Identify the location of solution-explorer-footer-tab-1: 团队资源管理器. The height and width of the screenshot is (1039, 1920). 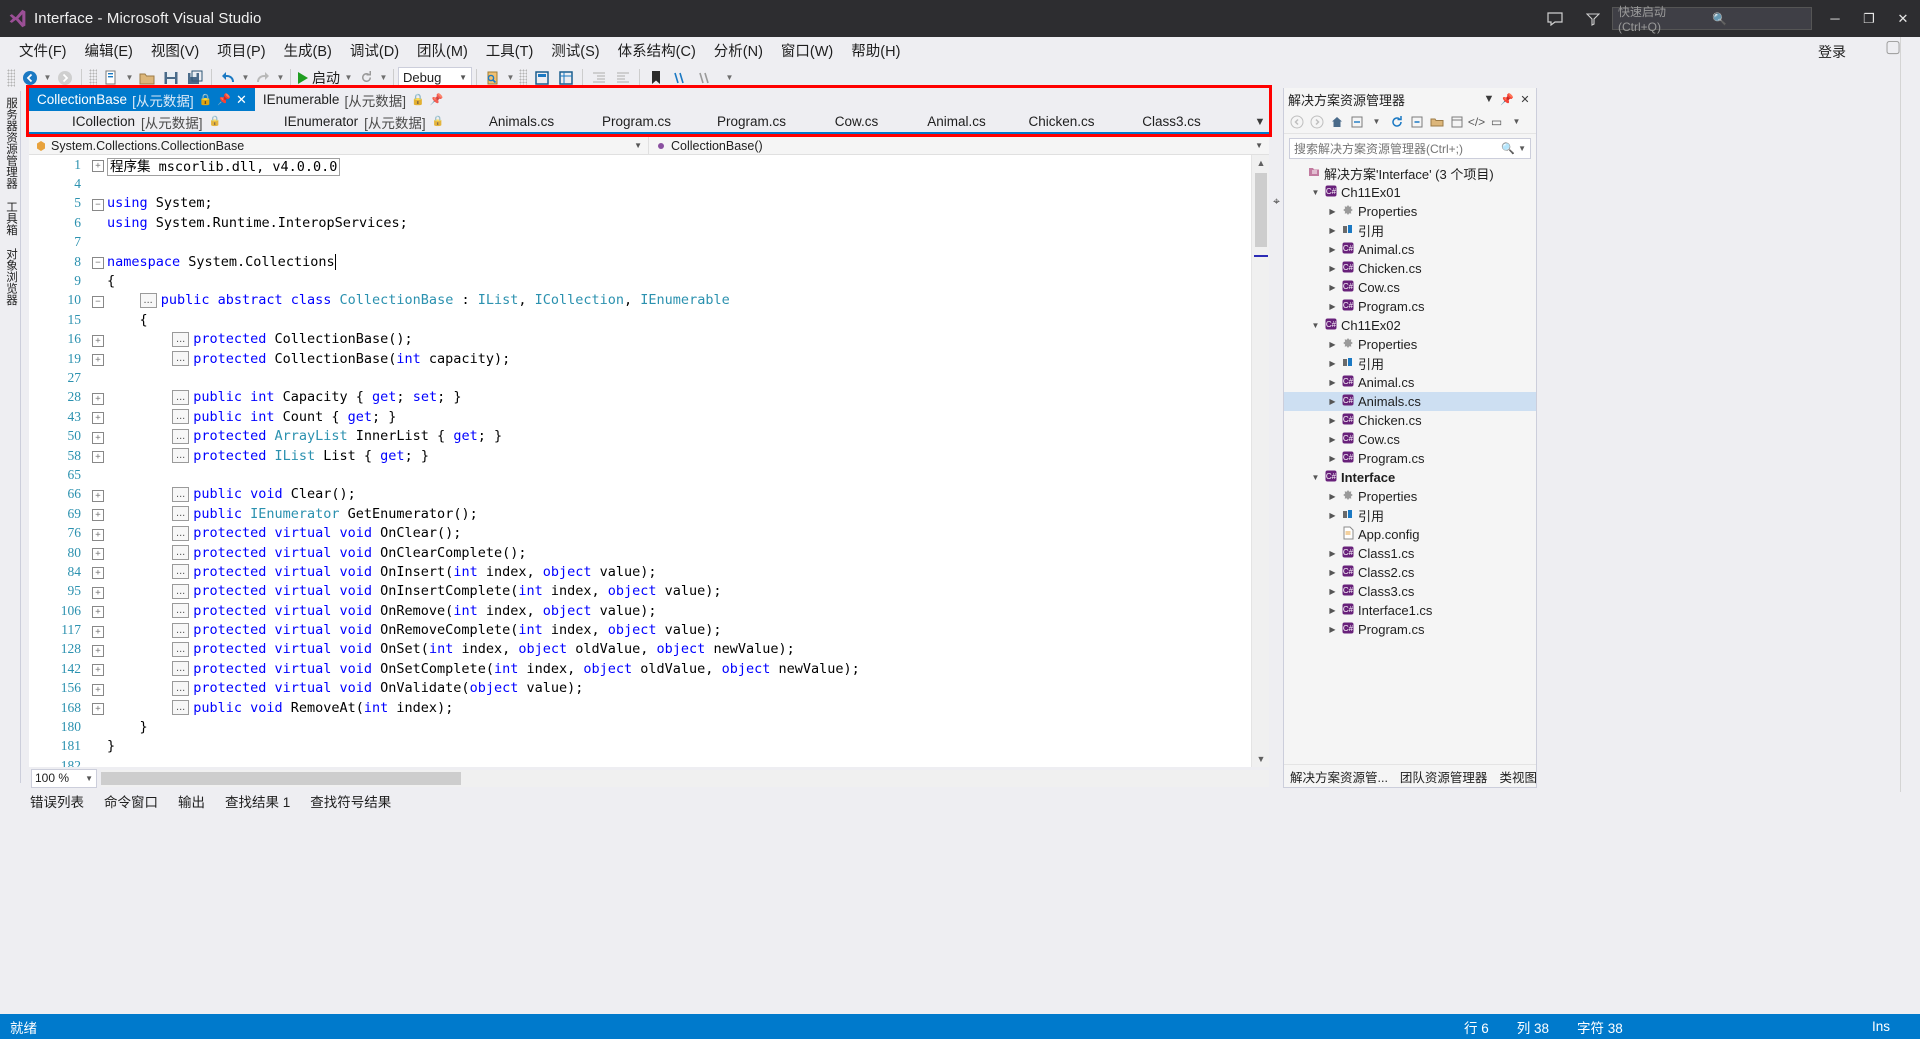
(1444, 776).